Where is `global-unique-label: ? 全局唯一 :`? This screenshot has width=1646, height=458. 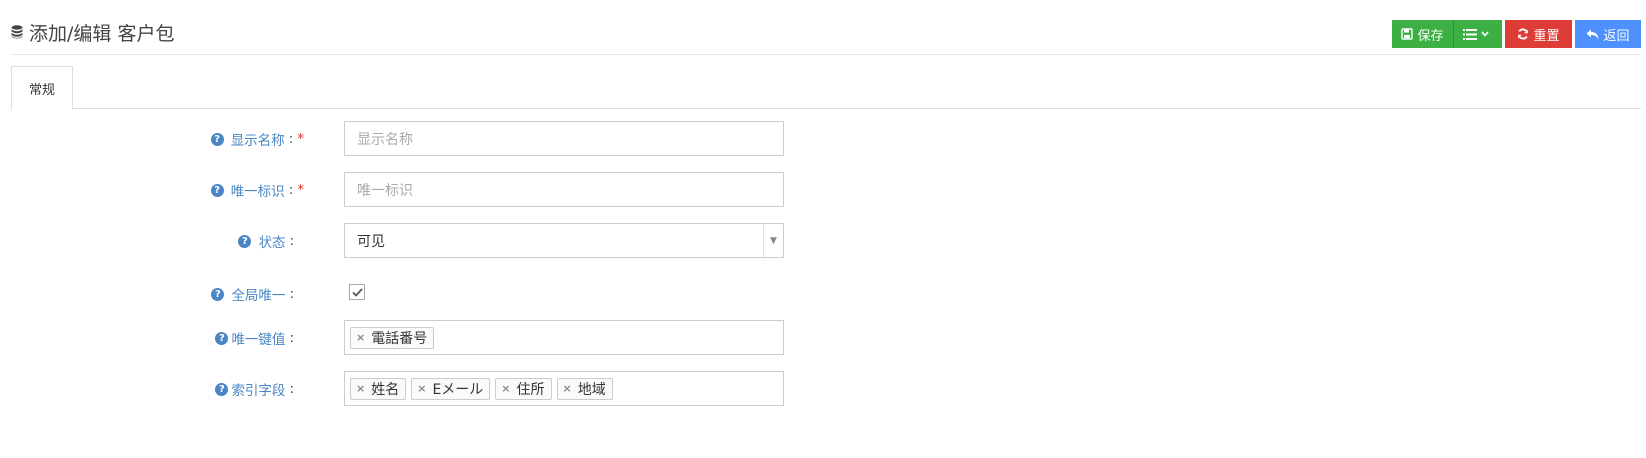 global-unique-label: ? 全局唯一 : is located at coordinates (252, 294).